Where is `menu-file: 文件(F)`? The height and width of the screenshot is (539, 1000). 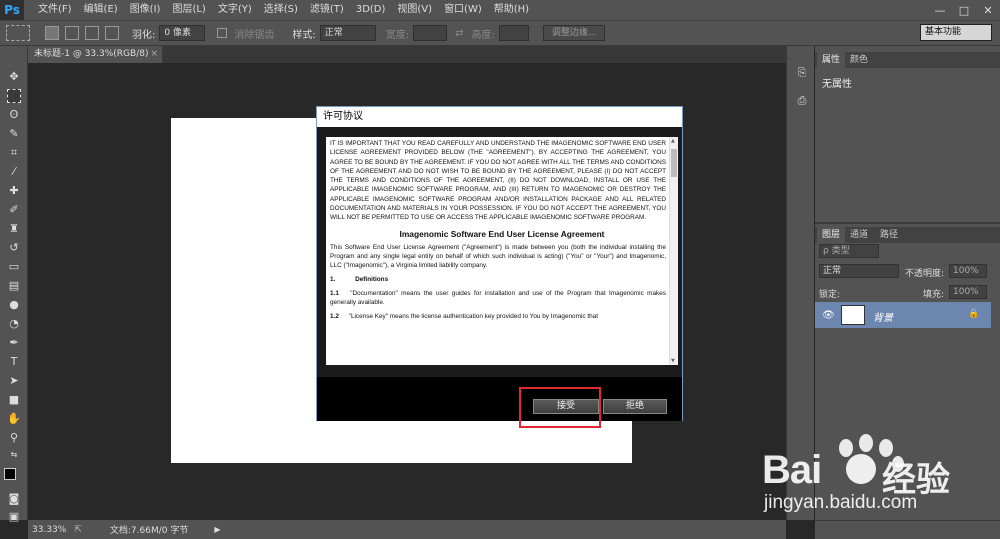
menu-file: 文件(F) is located at coordinates (55, 10).